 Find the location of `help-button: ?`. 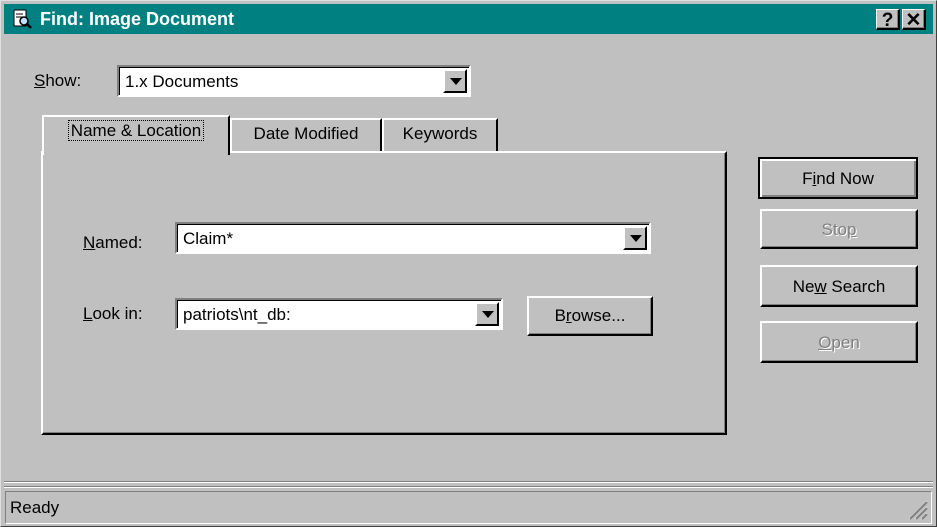

help-button: ? is located at coordinates (888, 20).